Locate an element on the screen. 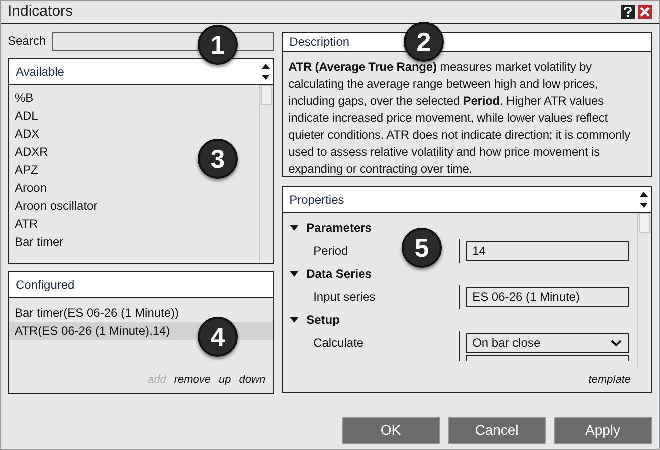 This screenshot has width=660, height=450. search-label: Search is located at coordinates (27, 41).